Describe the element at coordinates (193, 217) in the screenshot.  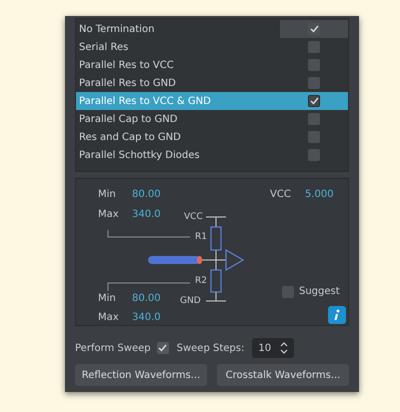
I see `vcc-node-label: VCC` at that location.